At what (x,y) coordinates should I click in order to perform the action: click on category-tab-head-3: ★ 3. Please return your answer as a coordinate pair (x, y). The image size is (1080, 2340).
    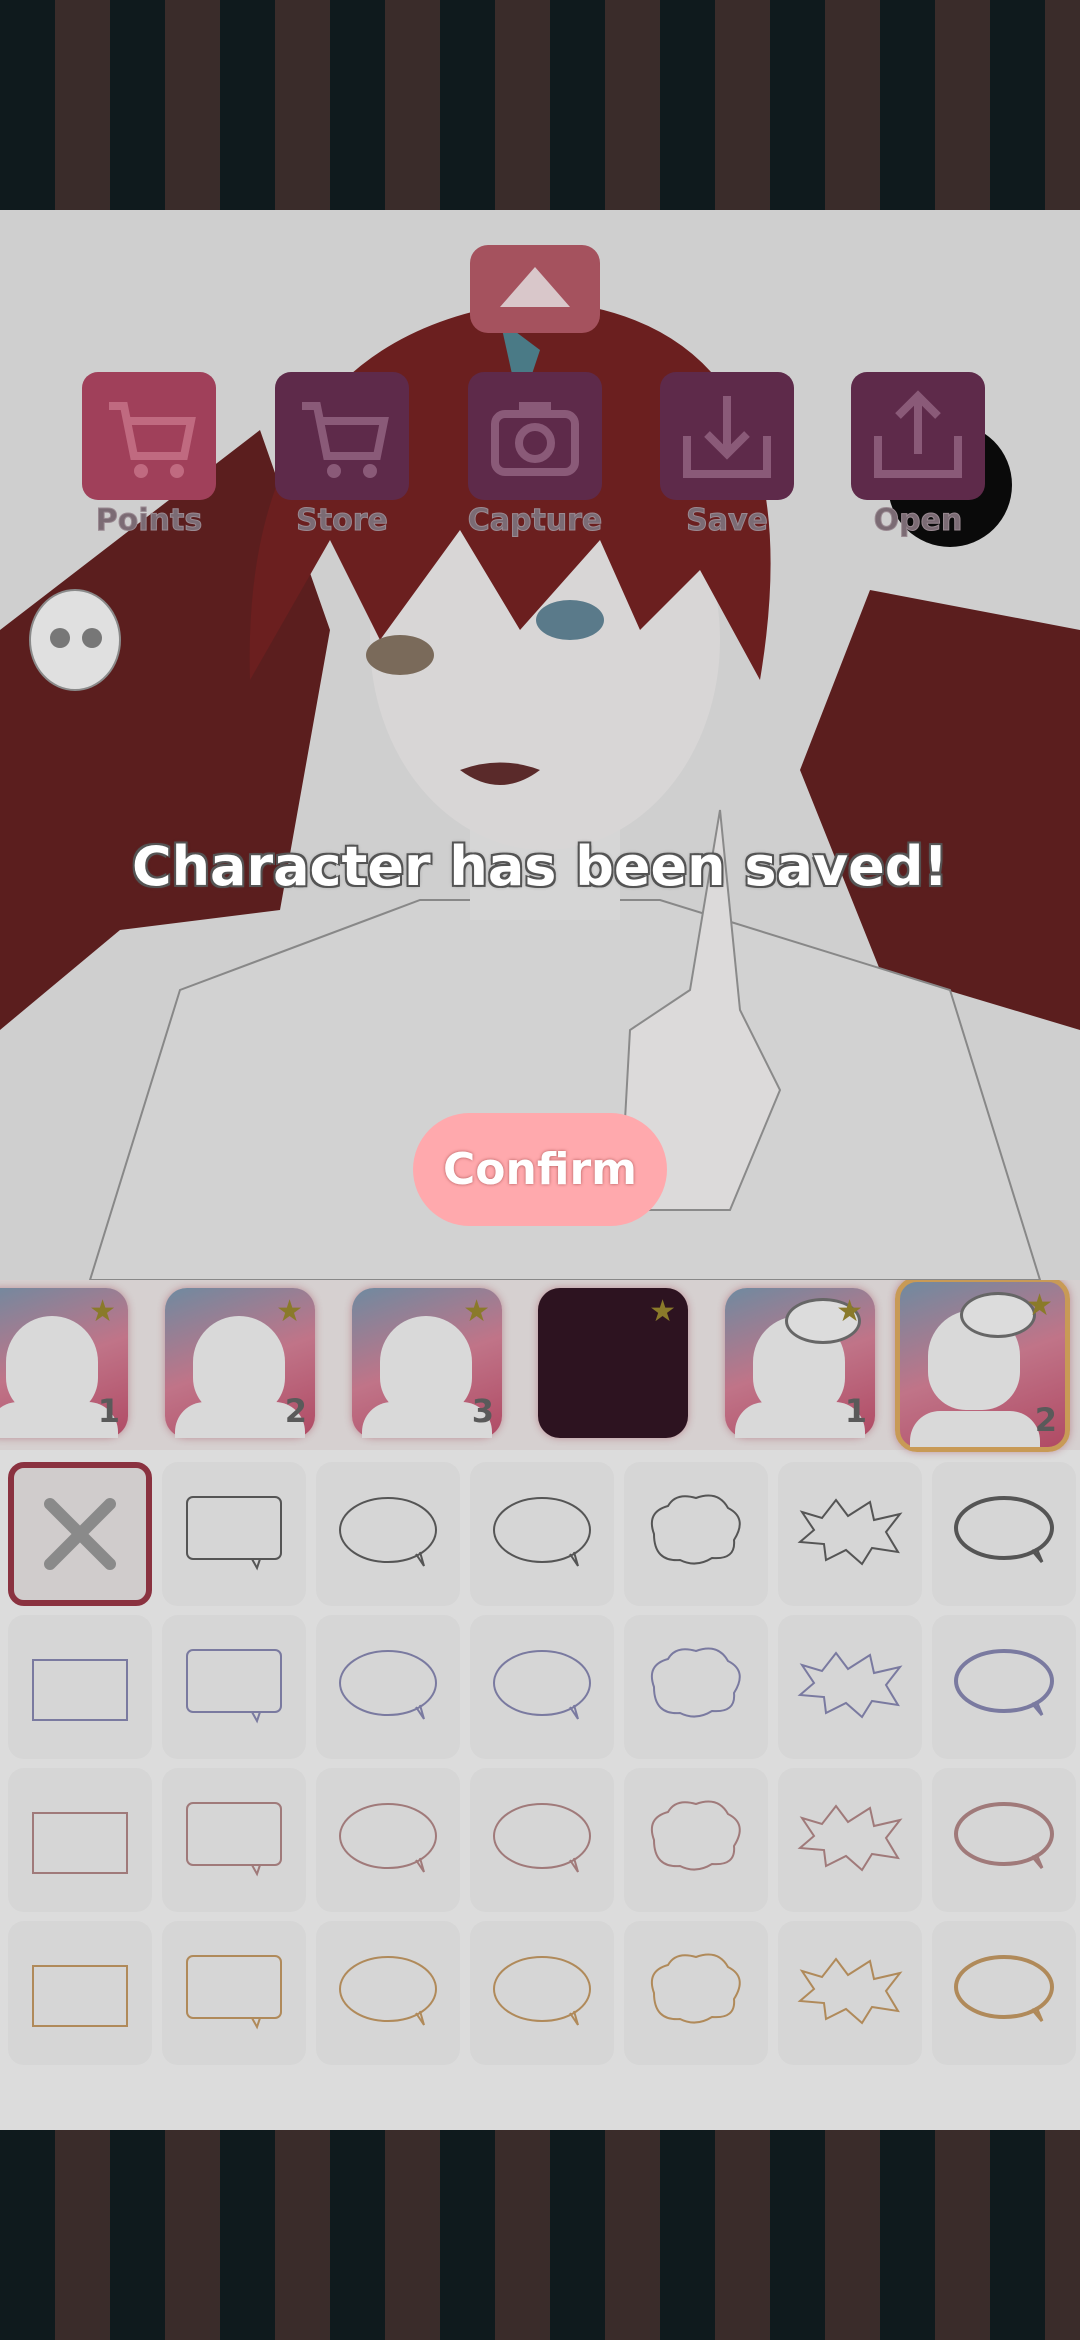
    Looking at the image, I should click on (427, 1363).